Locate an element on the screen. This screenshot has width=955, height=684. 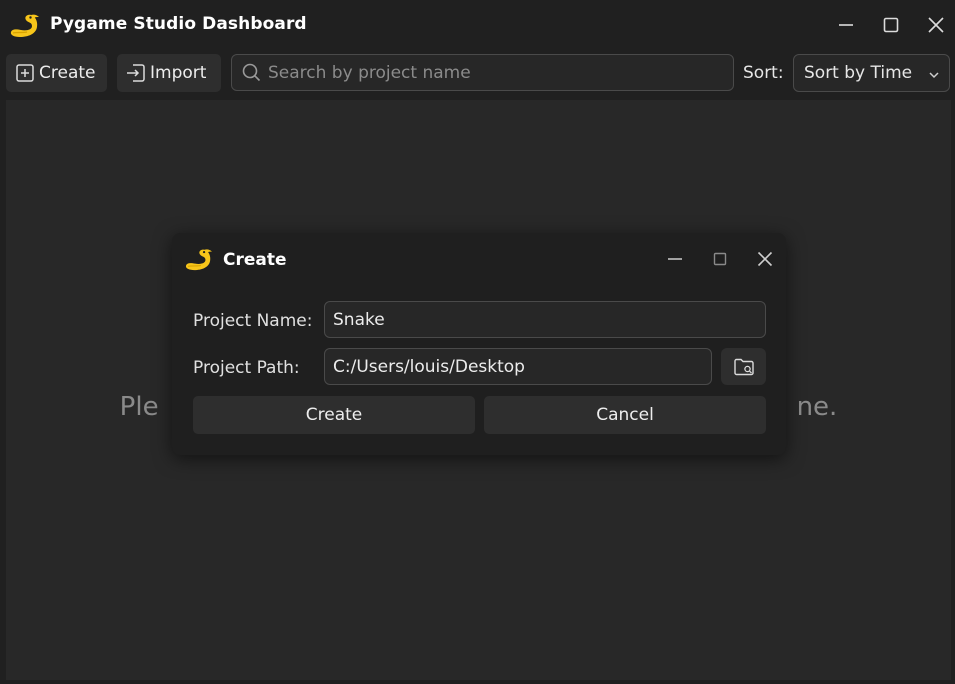
toolbar: Create Import Sort: Sort by Time is located at coordinates (477, 75).